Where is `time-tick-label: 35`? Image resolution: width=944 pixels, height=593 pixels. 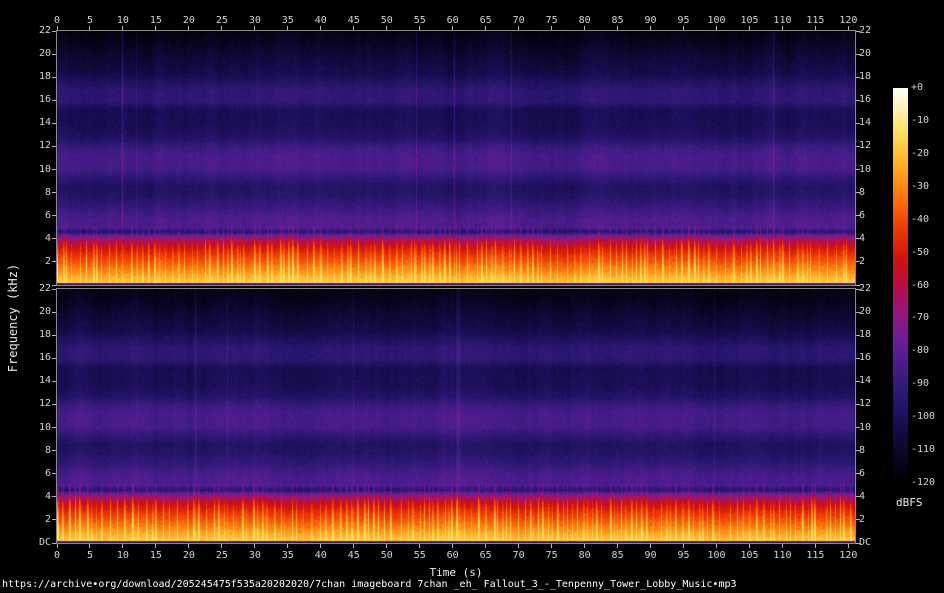 time-tick-label: 35 is located at coordinates (287, 555).